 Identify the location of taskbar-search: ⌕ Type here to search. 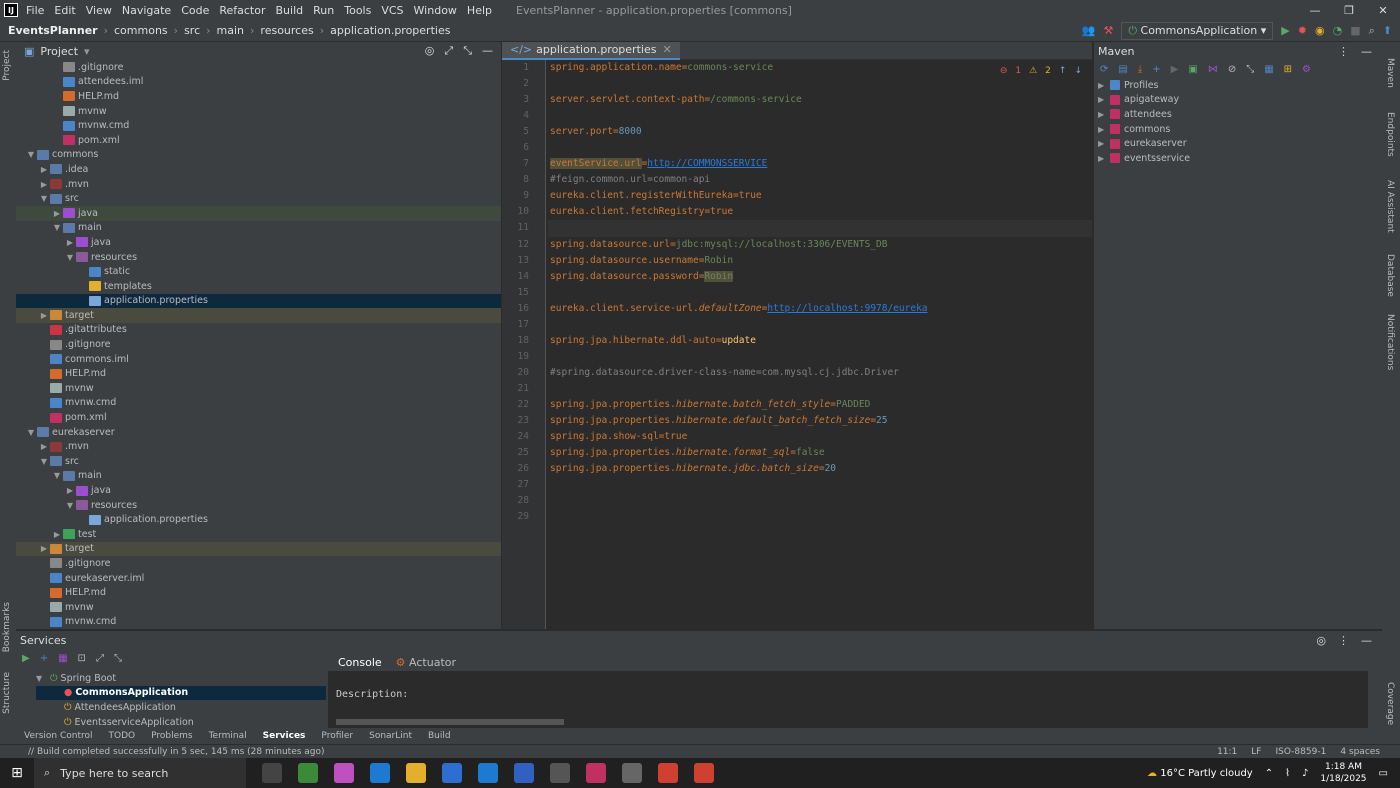
(140, 773).